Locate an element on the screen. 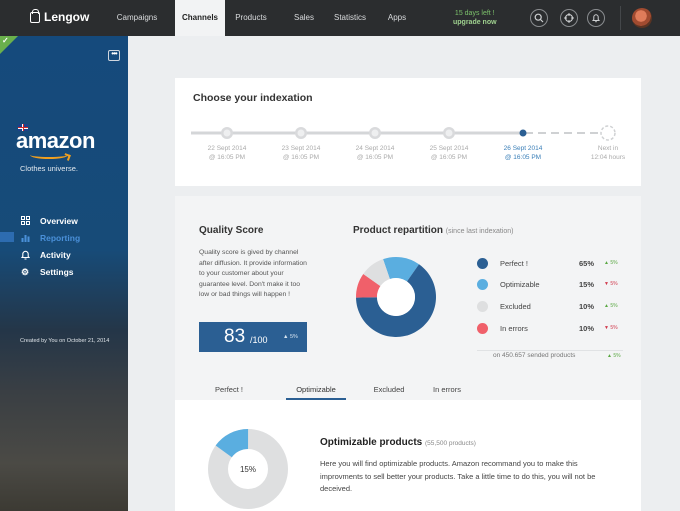  tab-excluded: Excluded is located at coordinates (389, 389).